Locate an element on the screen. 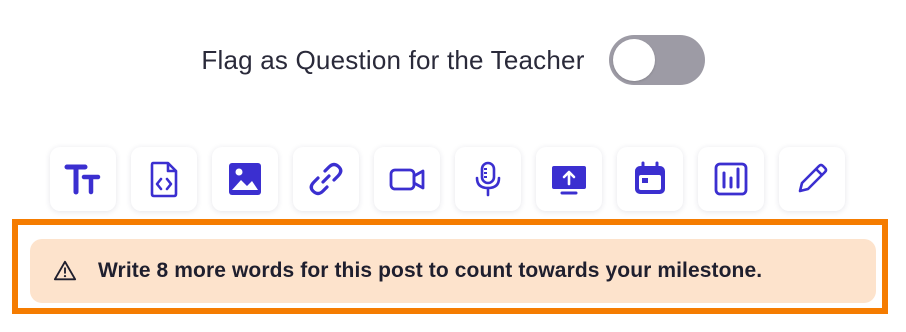 Image resolution: width=906 pixels, height=332 pixels. text-format-icon is located at coordinates (82, 179).